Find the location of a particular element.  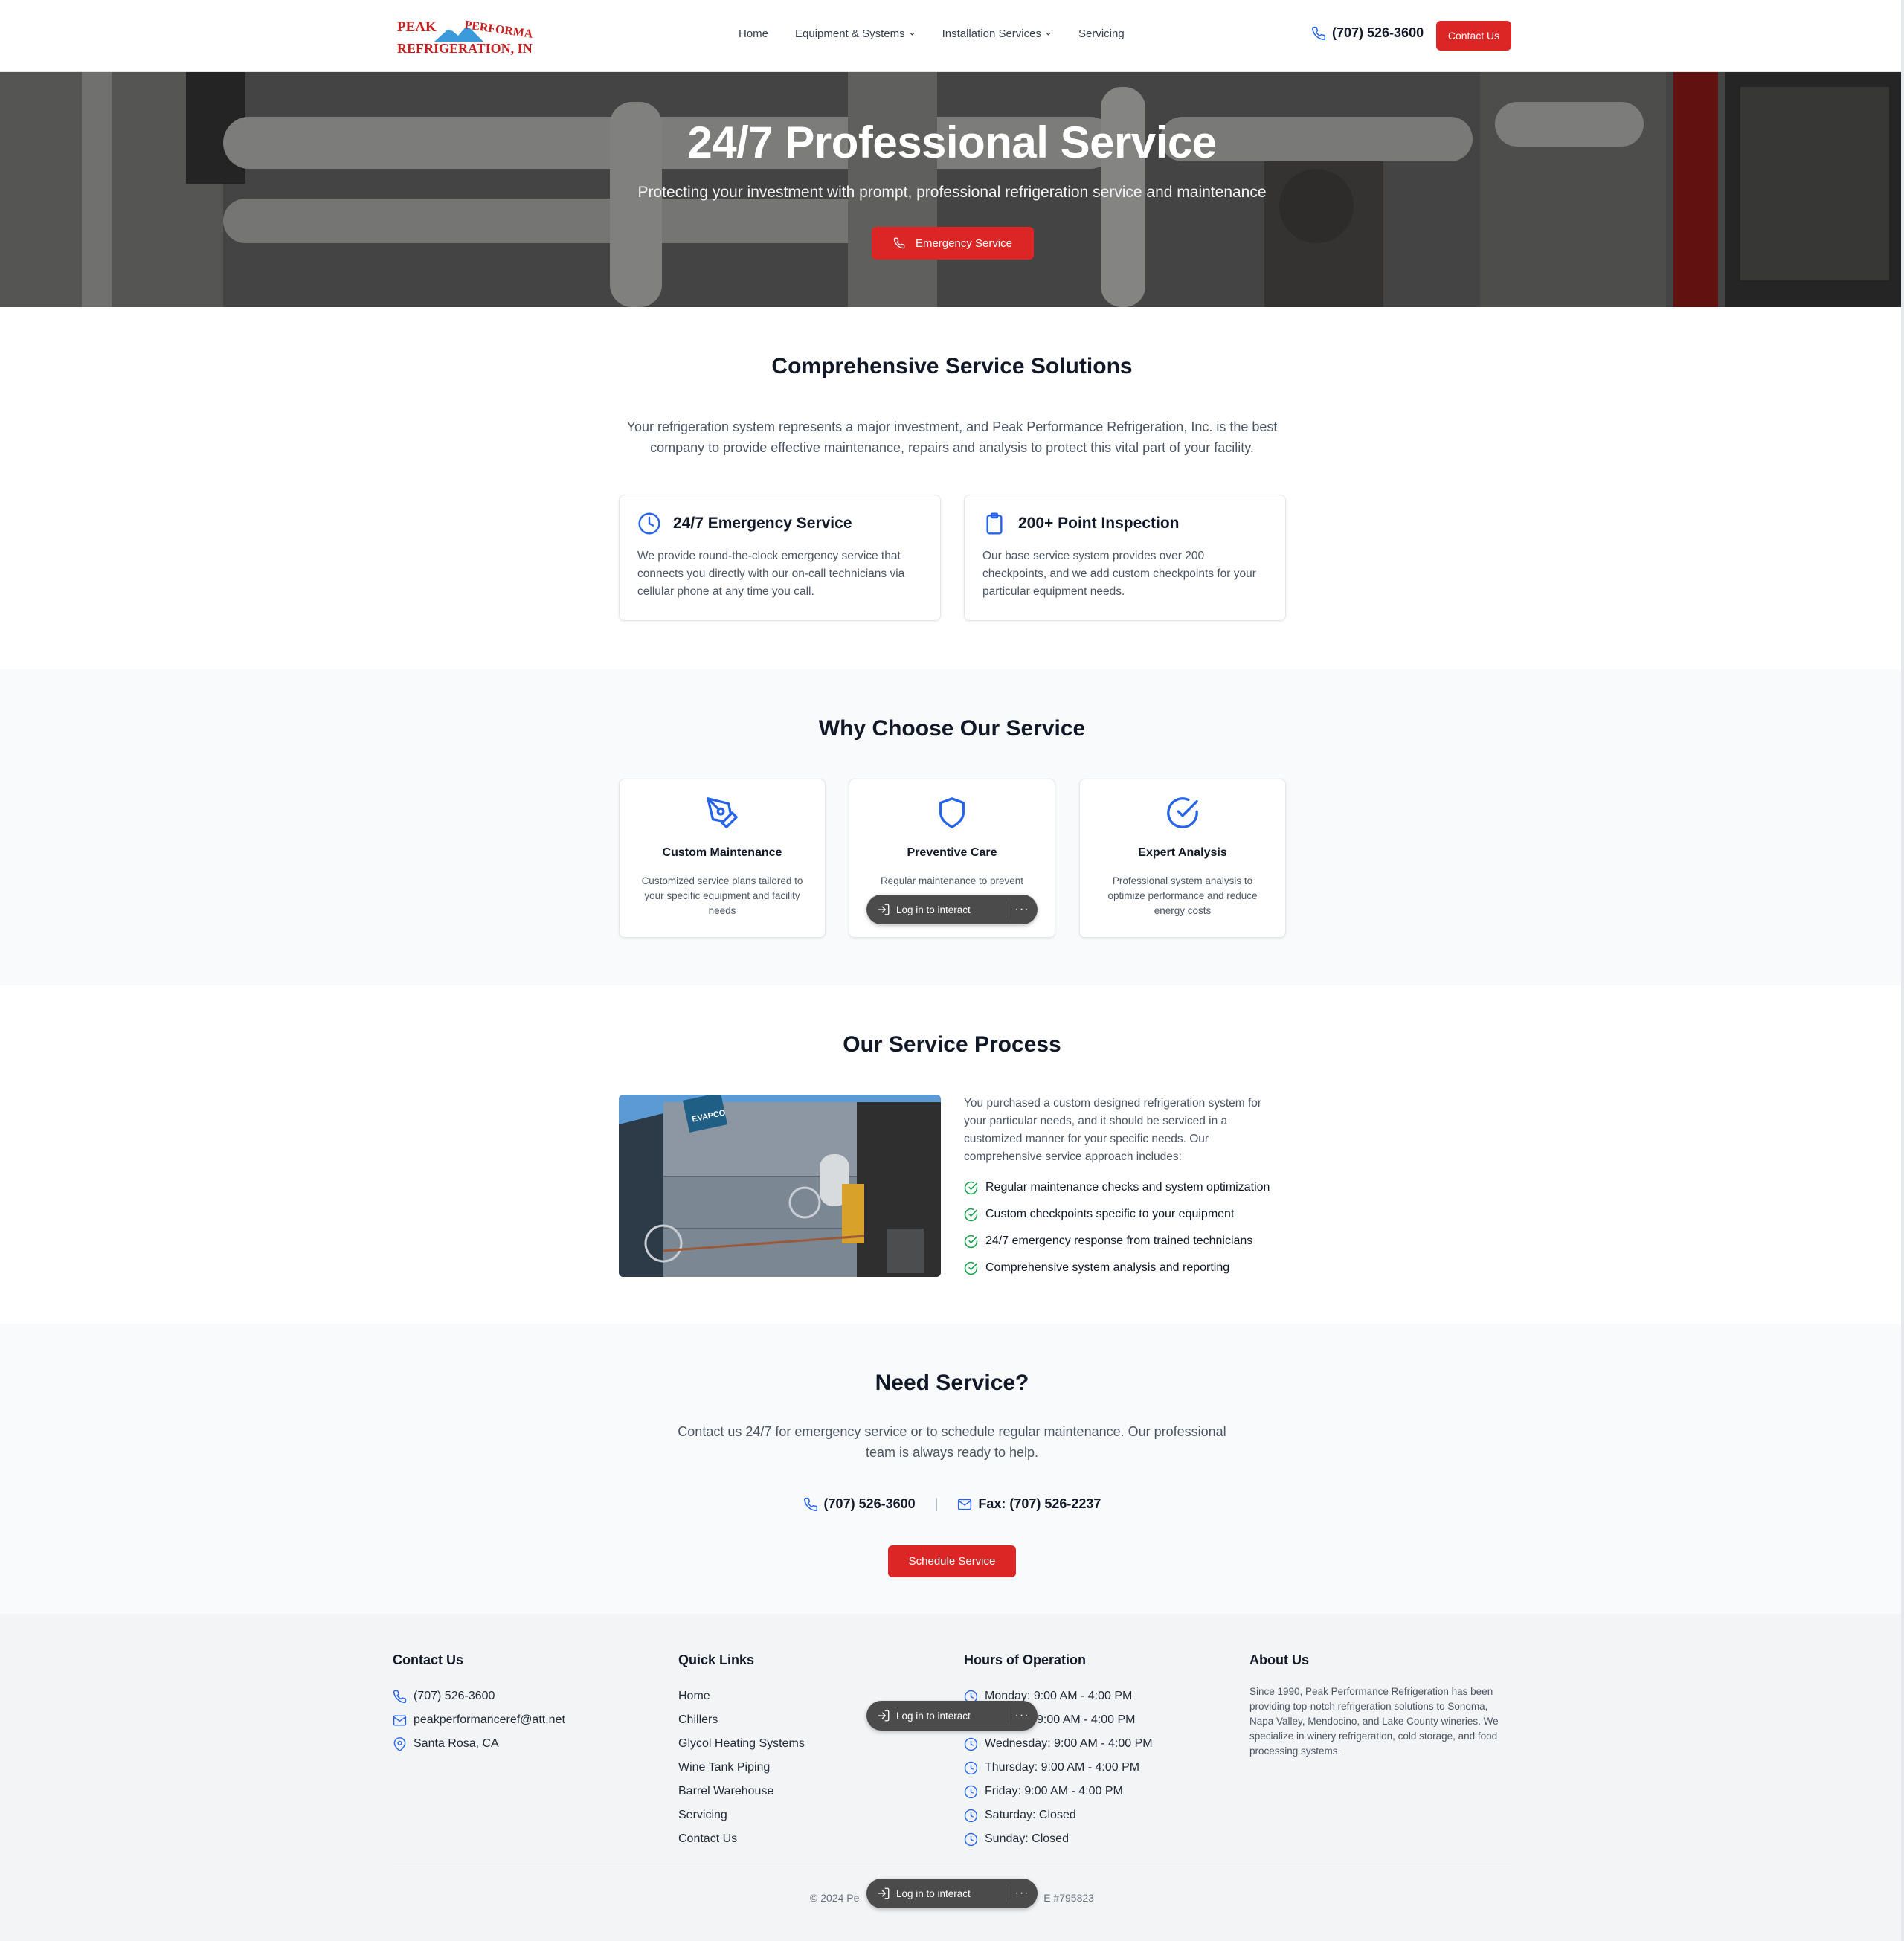

nav-home: Home is located at coordinates (754, 34).